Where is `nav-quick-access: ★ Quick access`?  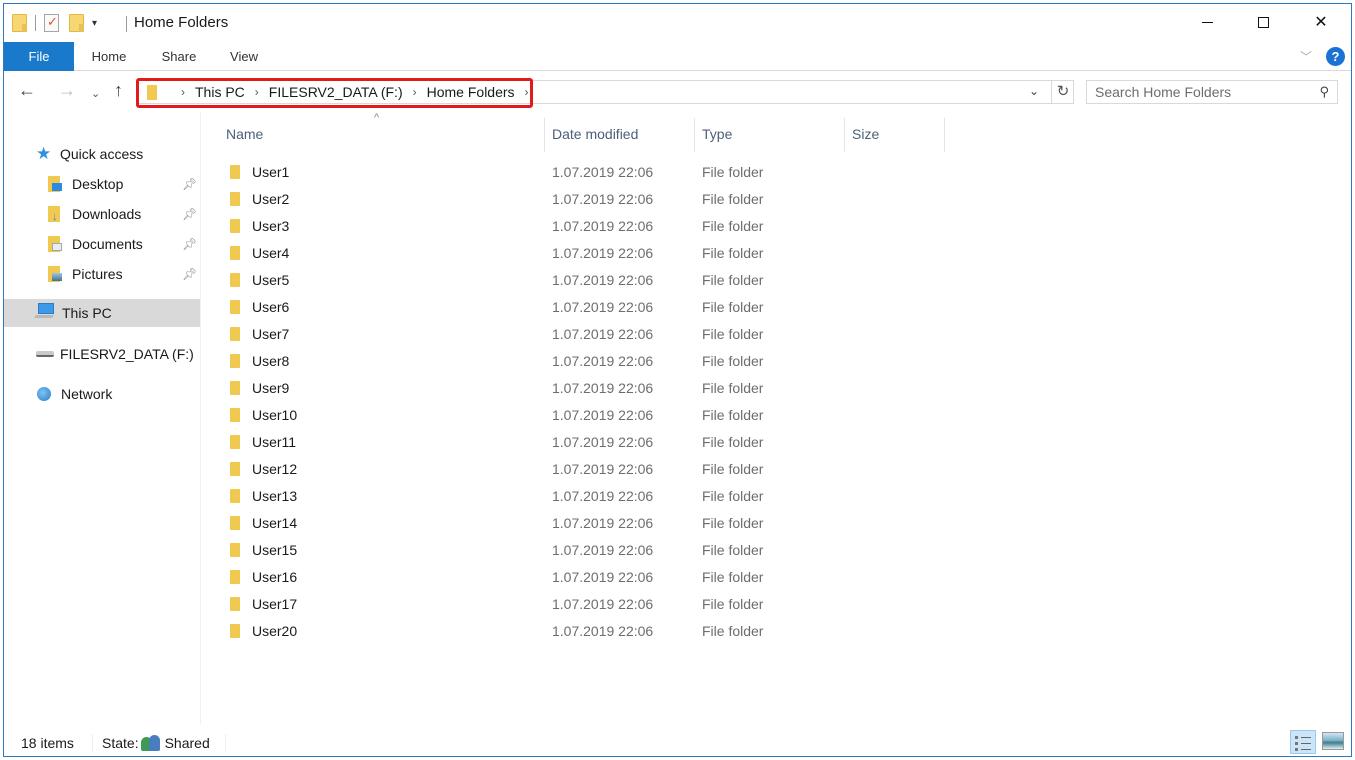
nav-quick-access: ★ Quick access is located at coordinates (102, 154).